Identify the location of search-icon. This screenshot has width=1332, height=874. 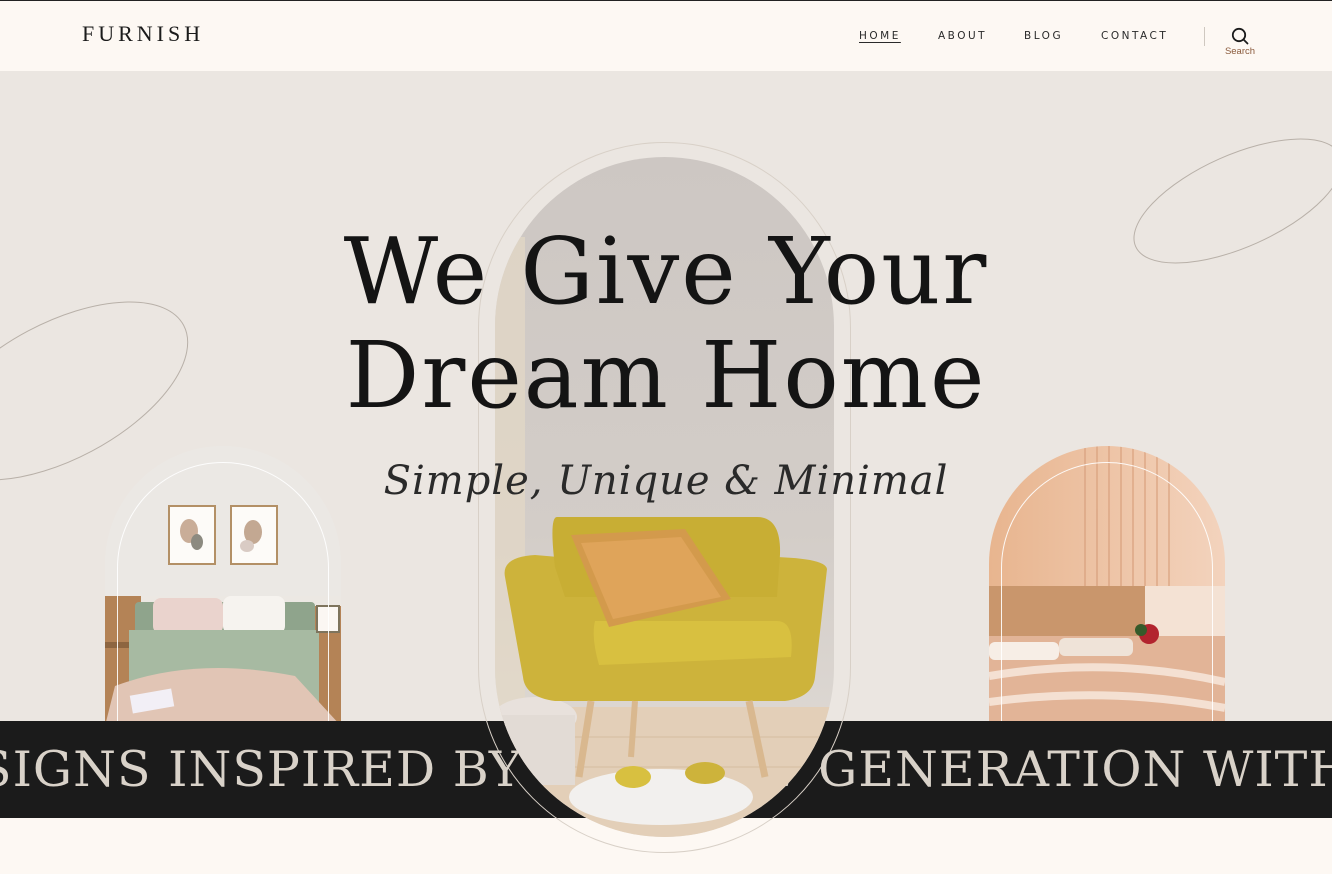
(1240, 36).